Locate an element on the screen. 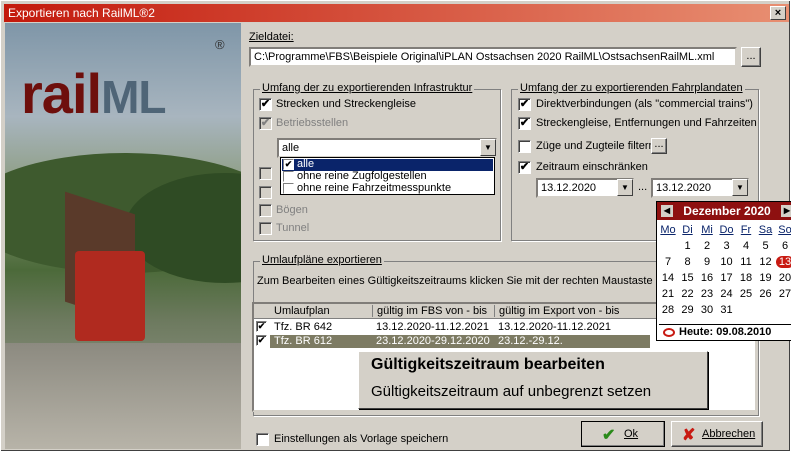 The width and height of the screenshot is (791, 452). calendar-day: 20 is located at coordinates (783, 278).